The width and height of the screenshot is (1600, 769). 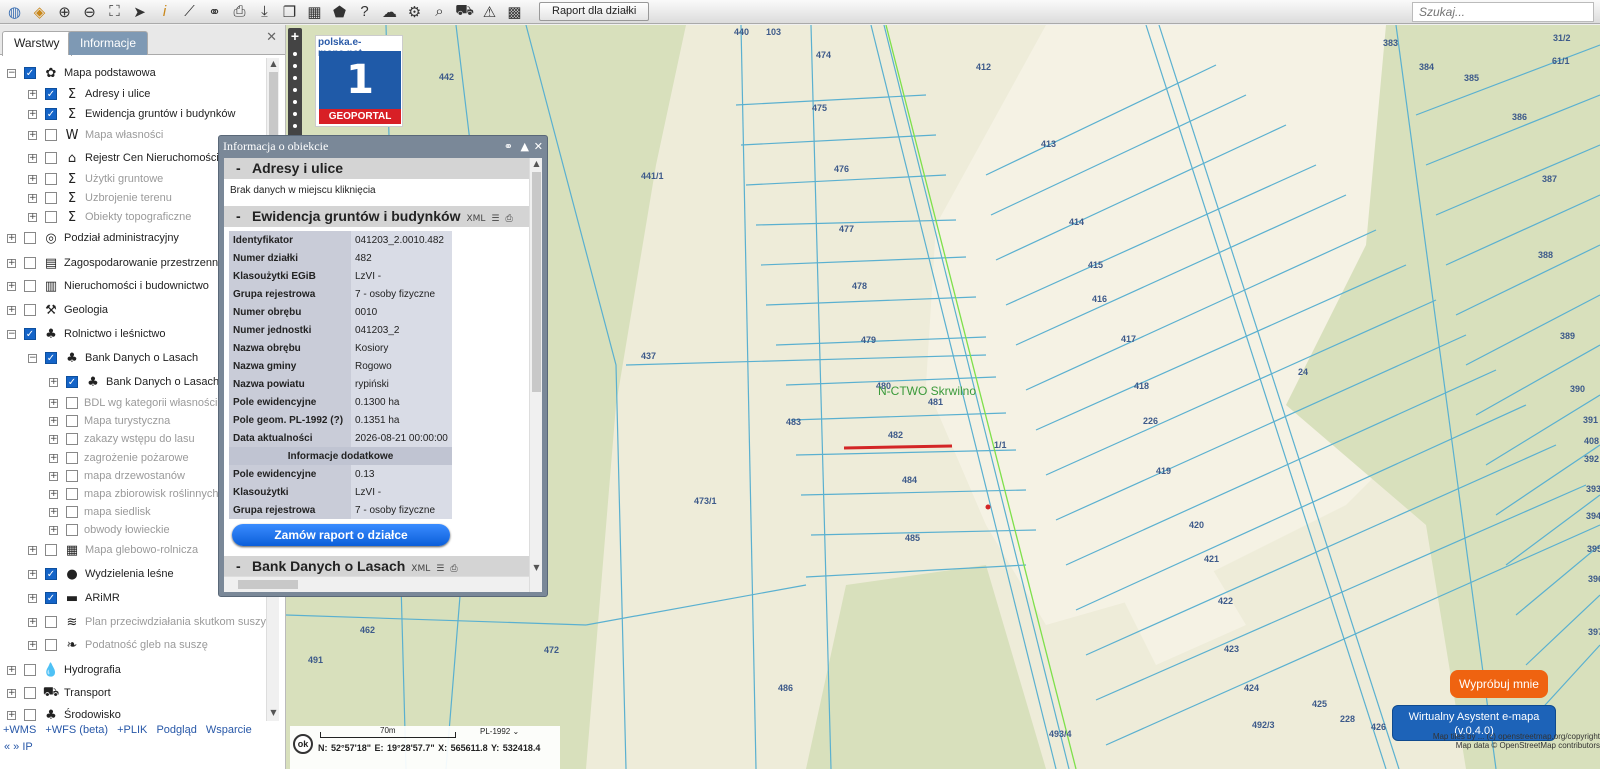 What do you see at coordinates (420, 569) in the screenshot?
I see `xml-icon: XML` at bounding box center [420, 569].